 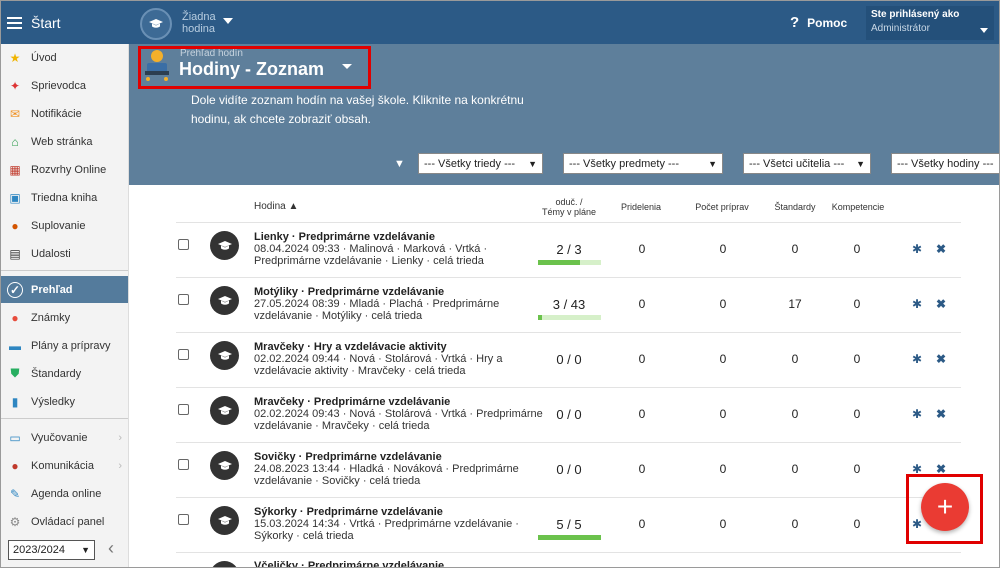 I want to click on sidebar-item-label: Udalosti, so click(x=51, y=253).